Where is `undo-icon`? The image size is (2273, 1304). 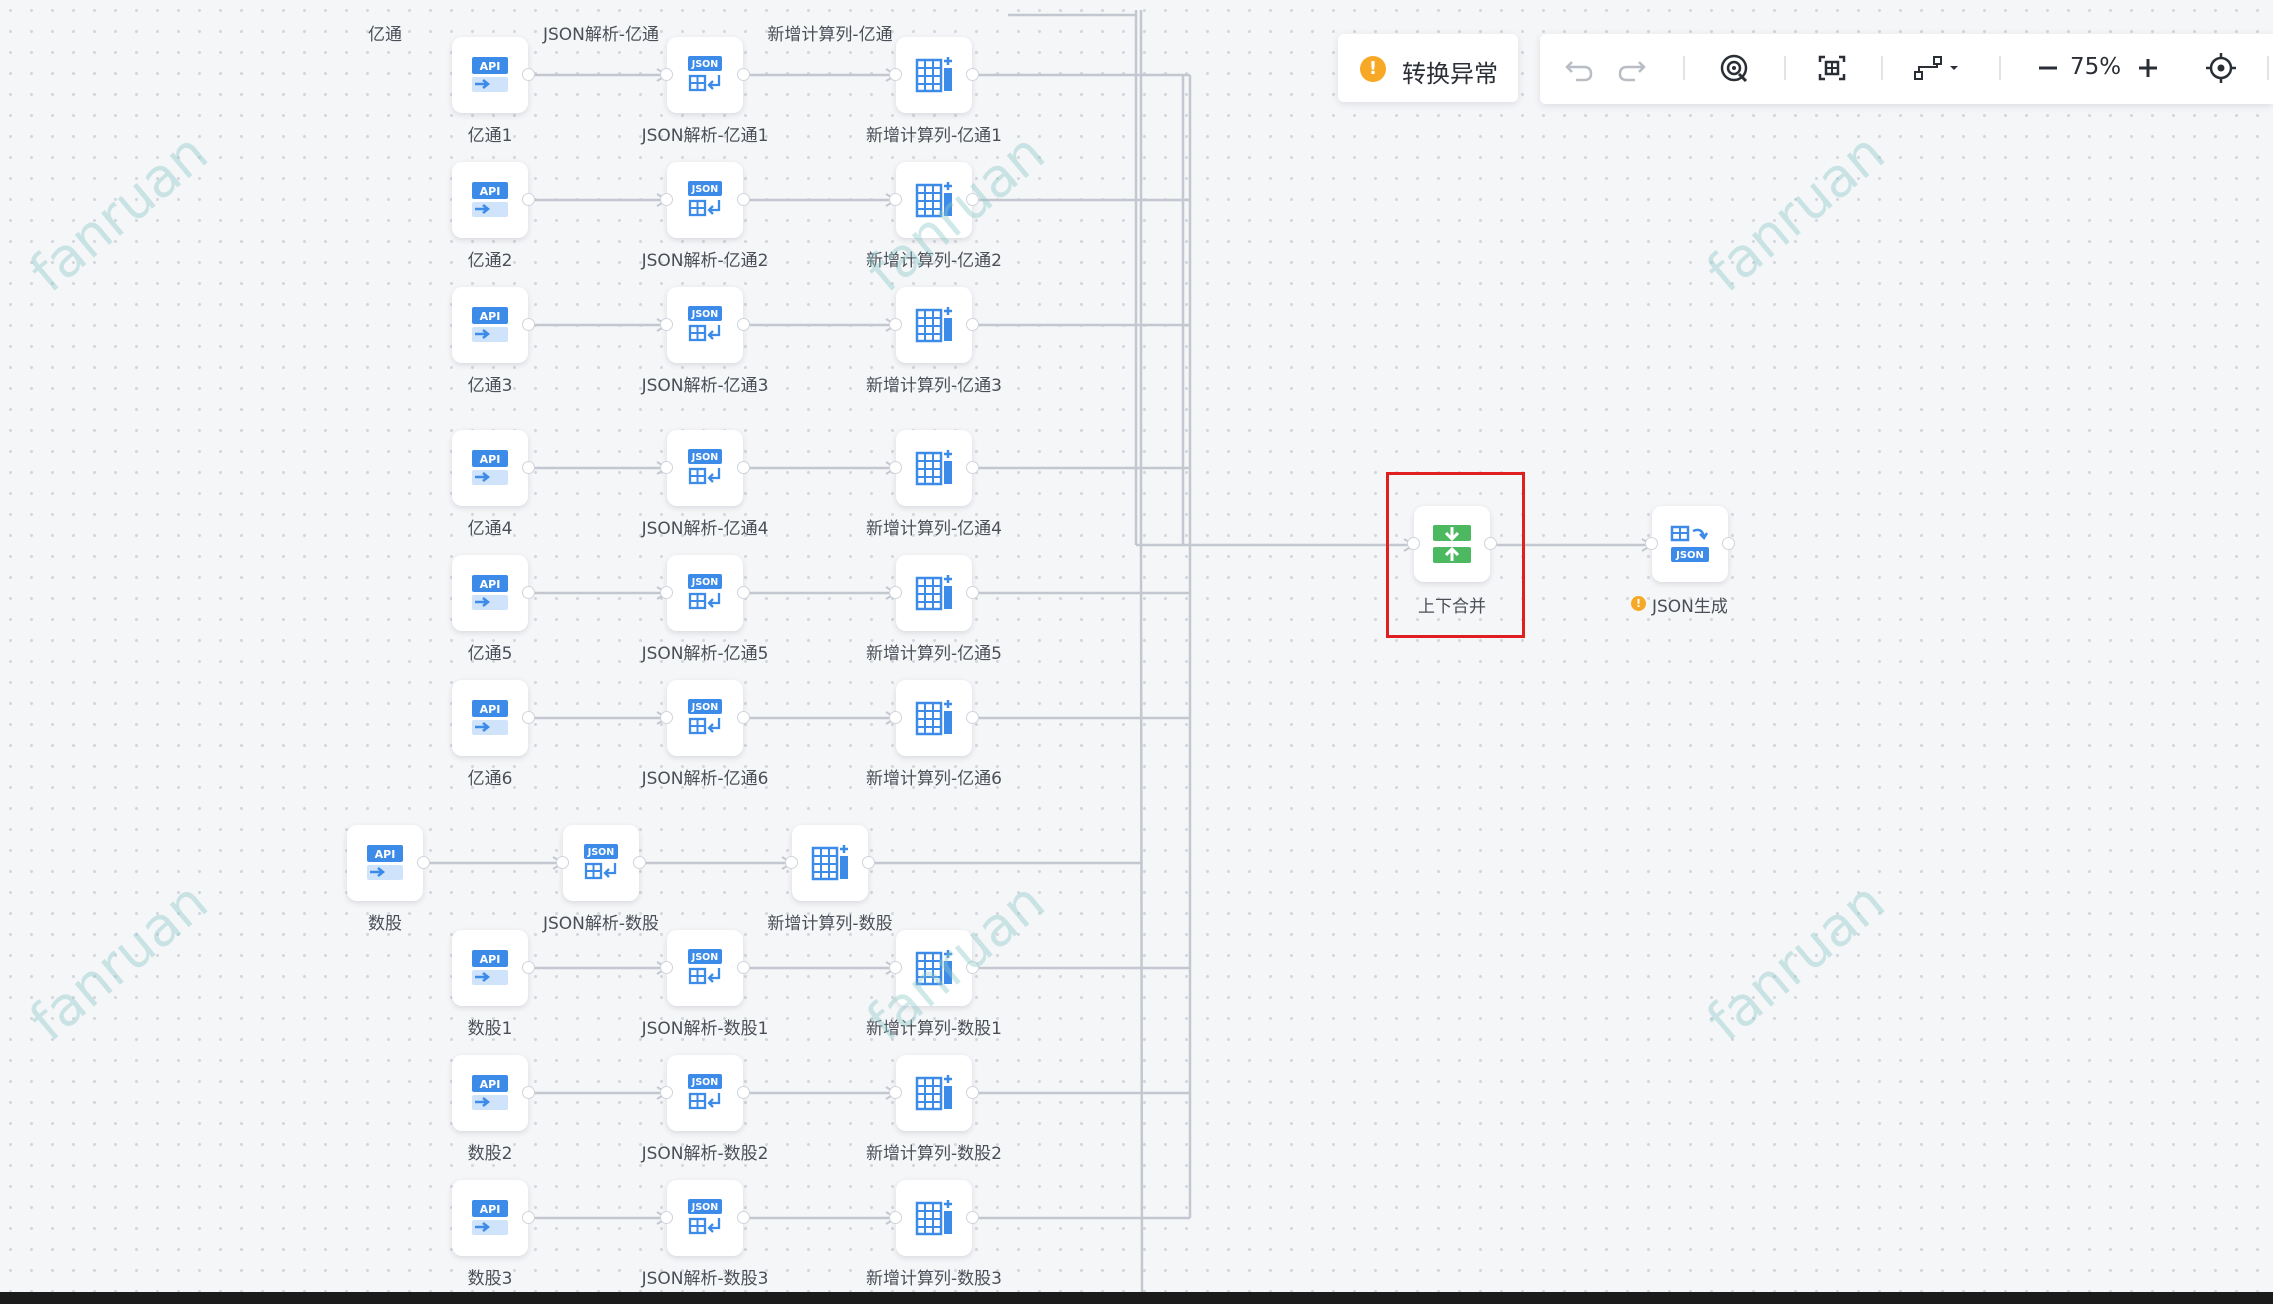 undo-icon is located at coordinates (1579, 68).